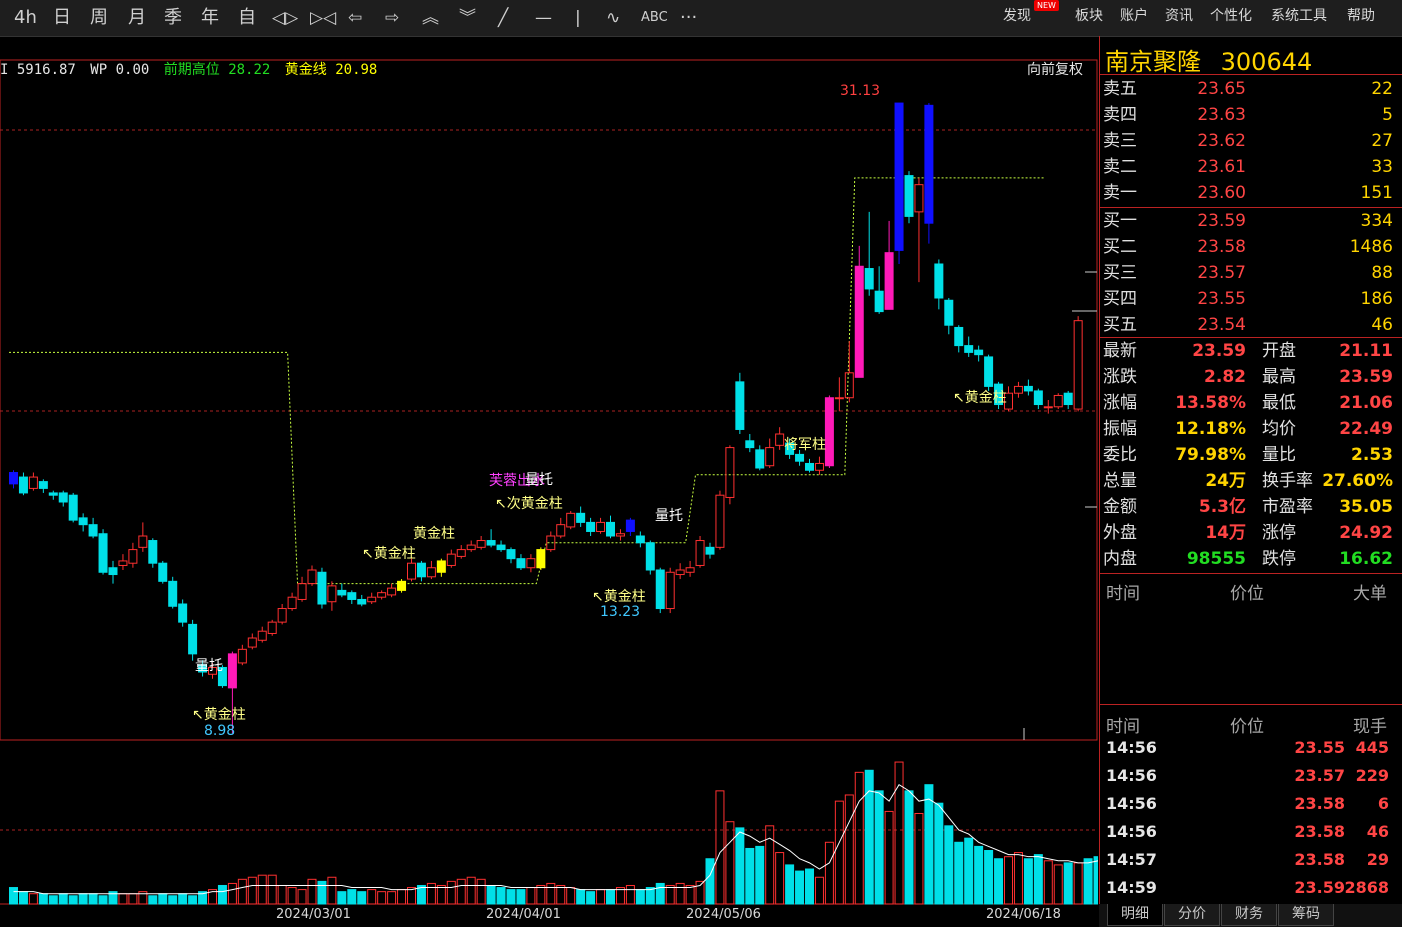  I want to click on chart-annotation: 8.98, so click(219, 731).